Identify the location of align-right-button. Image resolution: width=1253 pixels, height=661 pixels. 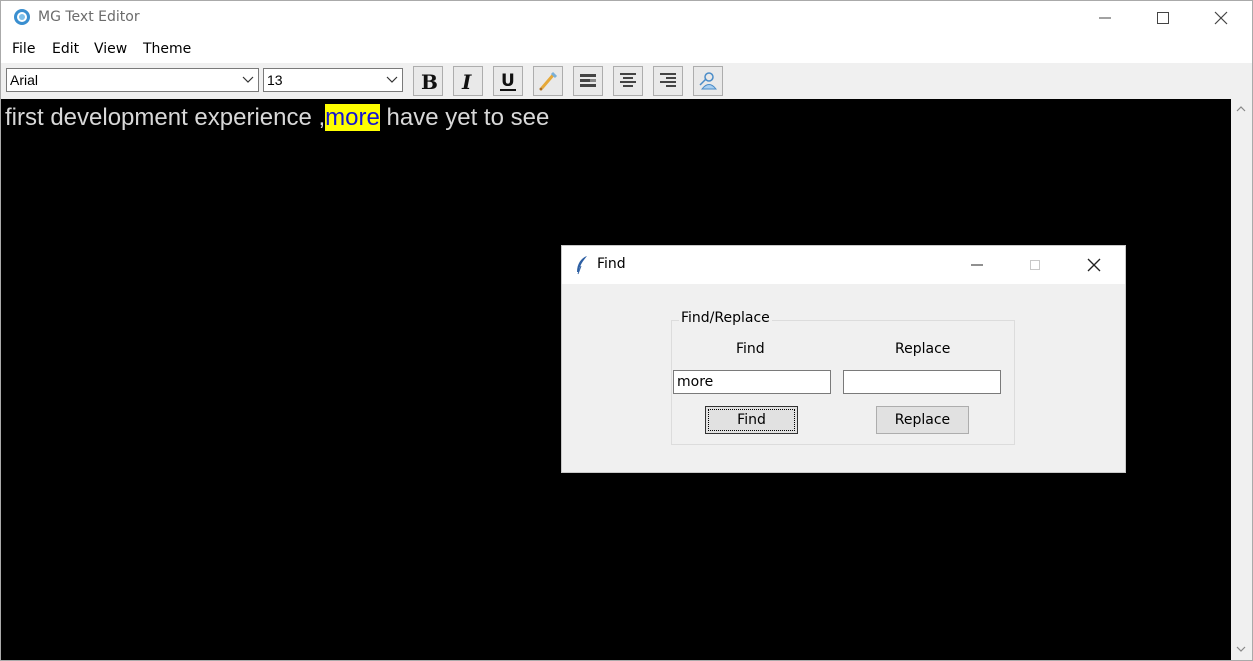
(668, 81).